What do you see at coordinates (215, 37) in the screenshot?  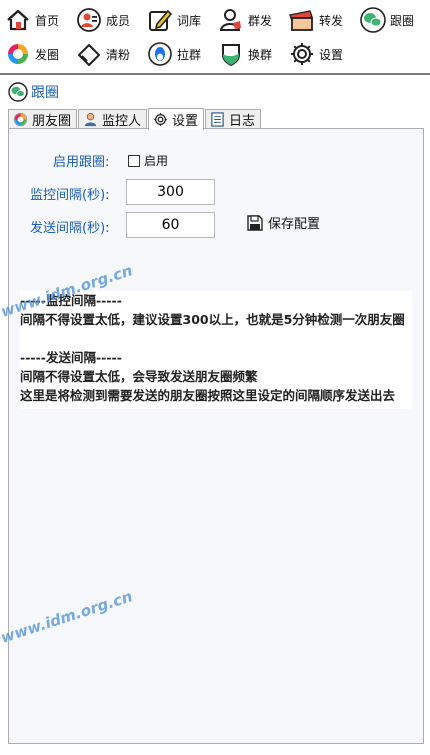 I see `main-toolbar: 首页 成员 词库 群发 转发 跟圈 发圈 清粉 拉群 换群 设置` at bounding box center [215, 37].